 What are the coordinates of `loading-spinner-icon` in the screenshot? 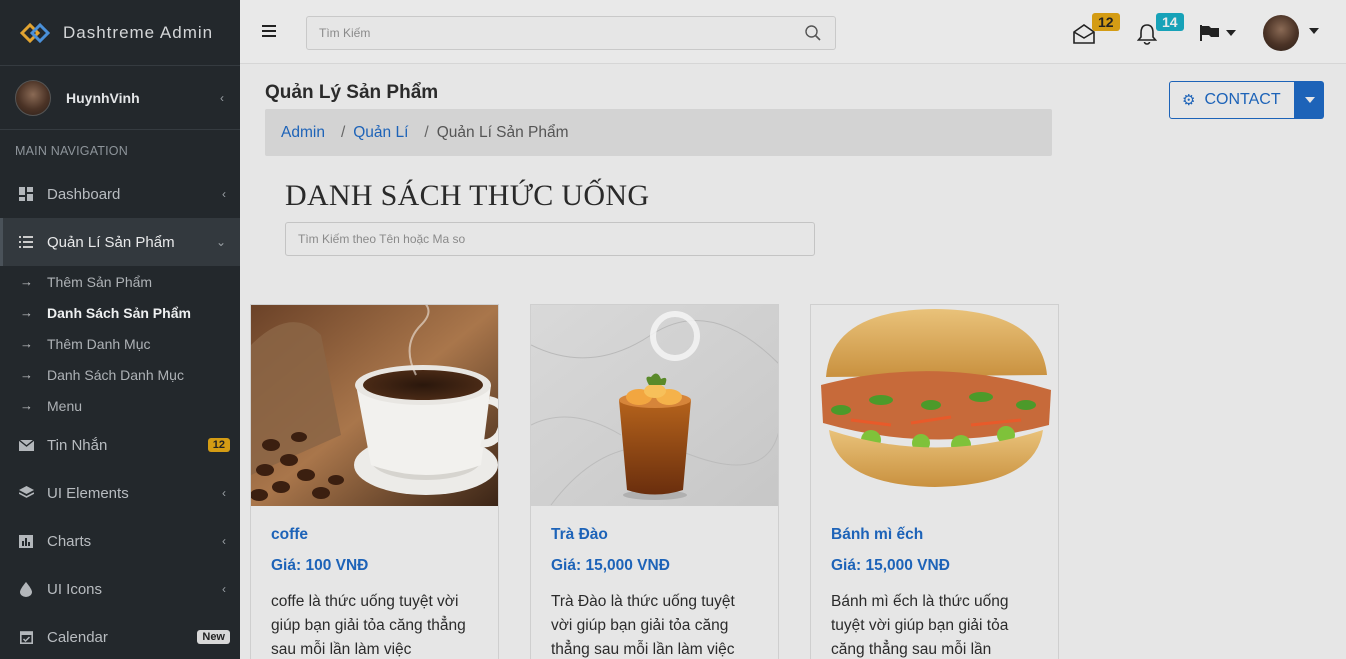 It's located at (675, 336).